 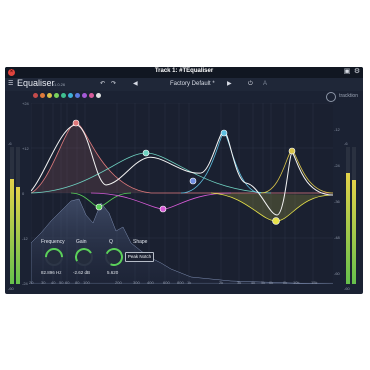 I want to click on input-meter-right, so click(x=18, y=215).